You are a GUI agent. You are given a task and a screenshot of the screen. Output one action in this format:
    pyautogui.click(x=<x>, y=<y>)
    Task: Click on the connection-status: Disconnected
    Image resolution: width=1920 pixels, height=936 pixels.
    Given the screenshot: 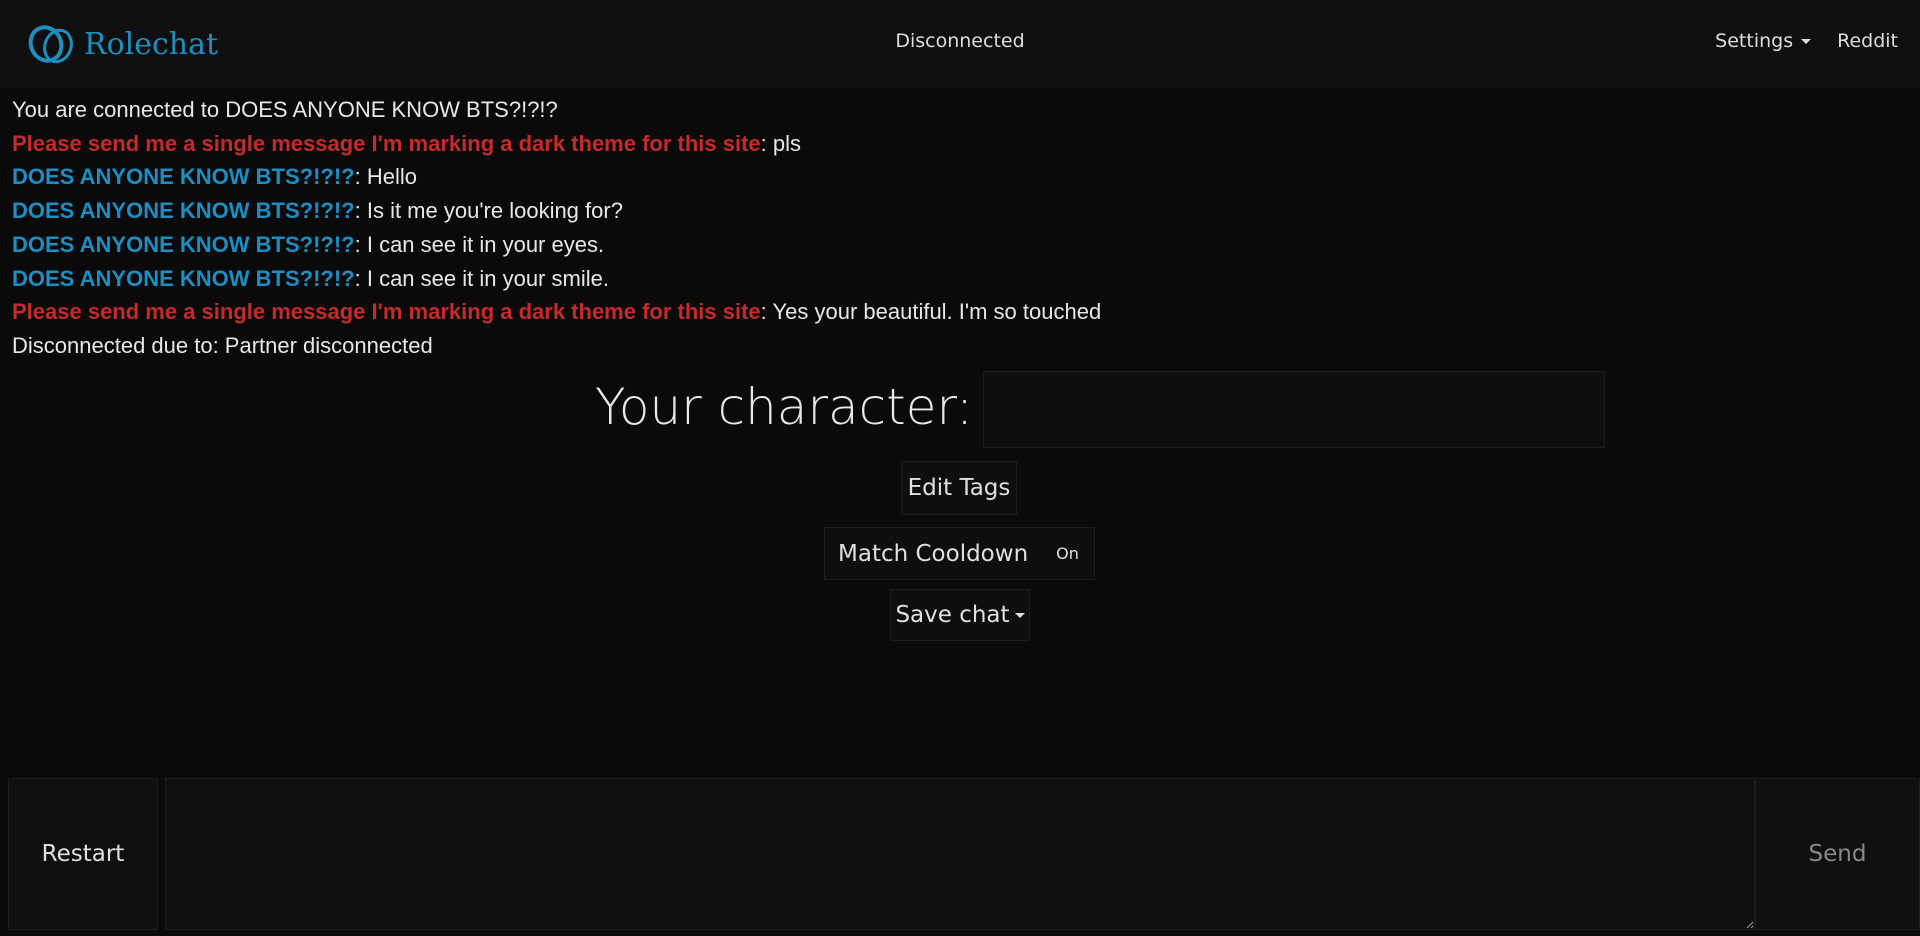 What is the action you would take?
    pyautogui.click(x=960, y=41)
    